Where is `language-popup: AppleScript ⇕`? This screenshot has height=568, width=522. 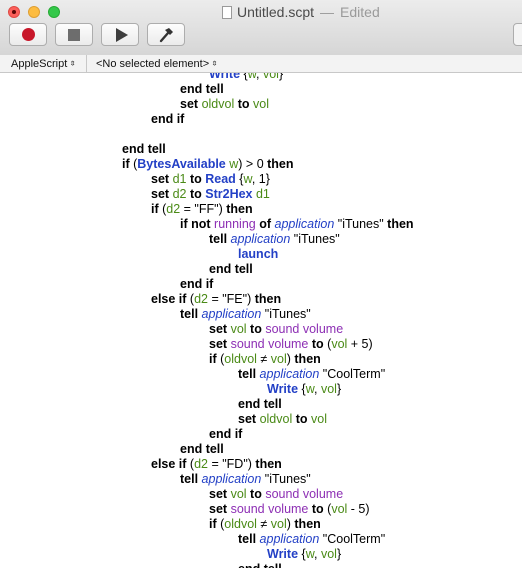 language-popup: AppleScript ⇕ is located at coordinates (43, 63).